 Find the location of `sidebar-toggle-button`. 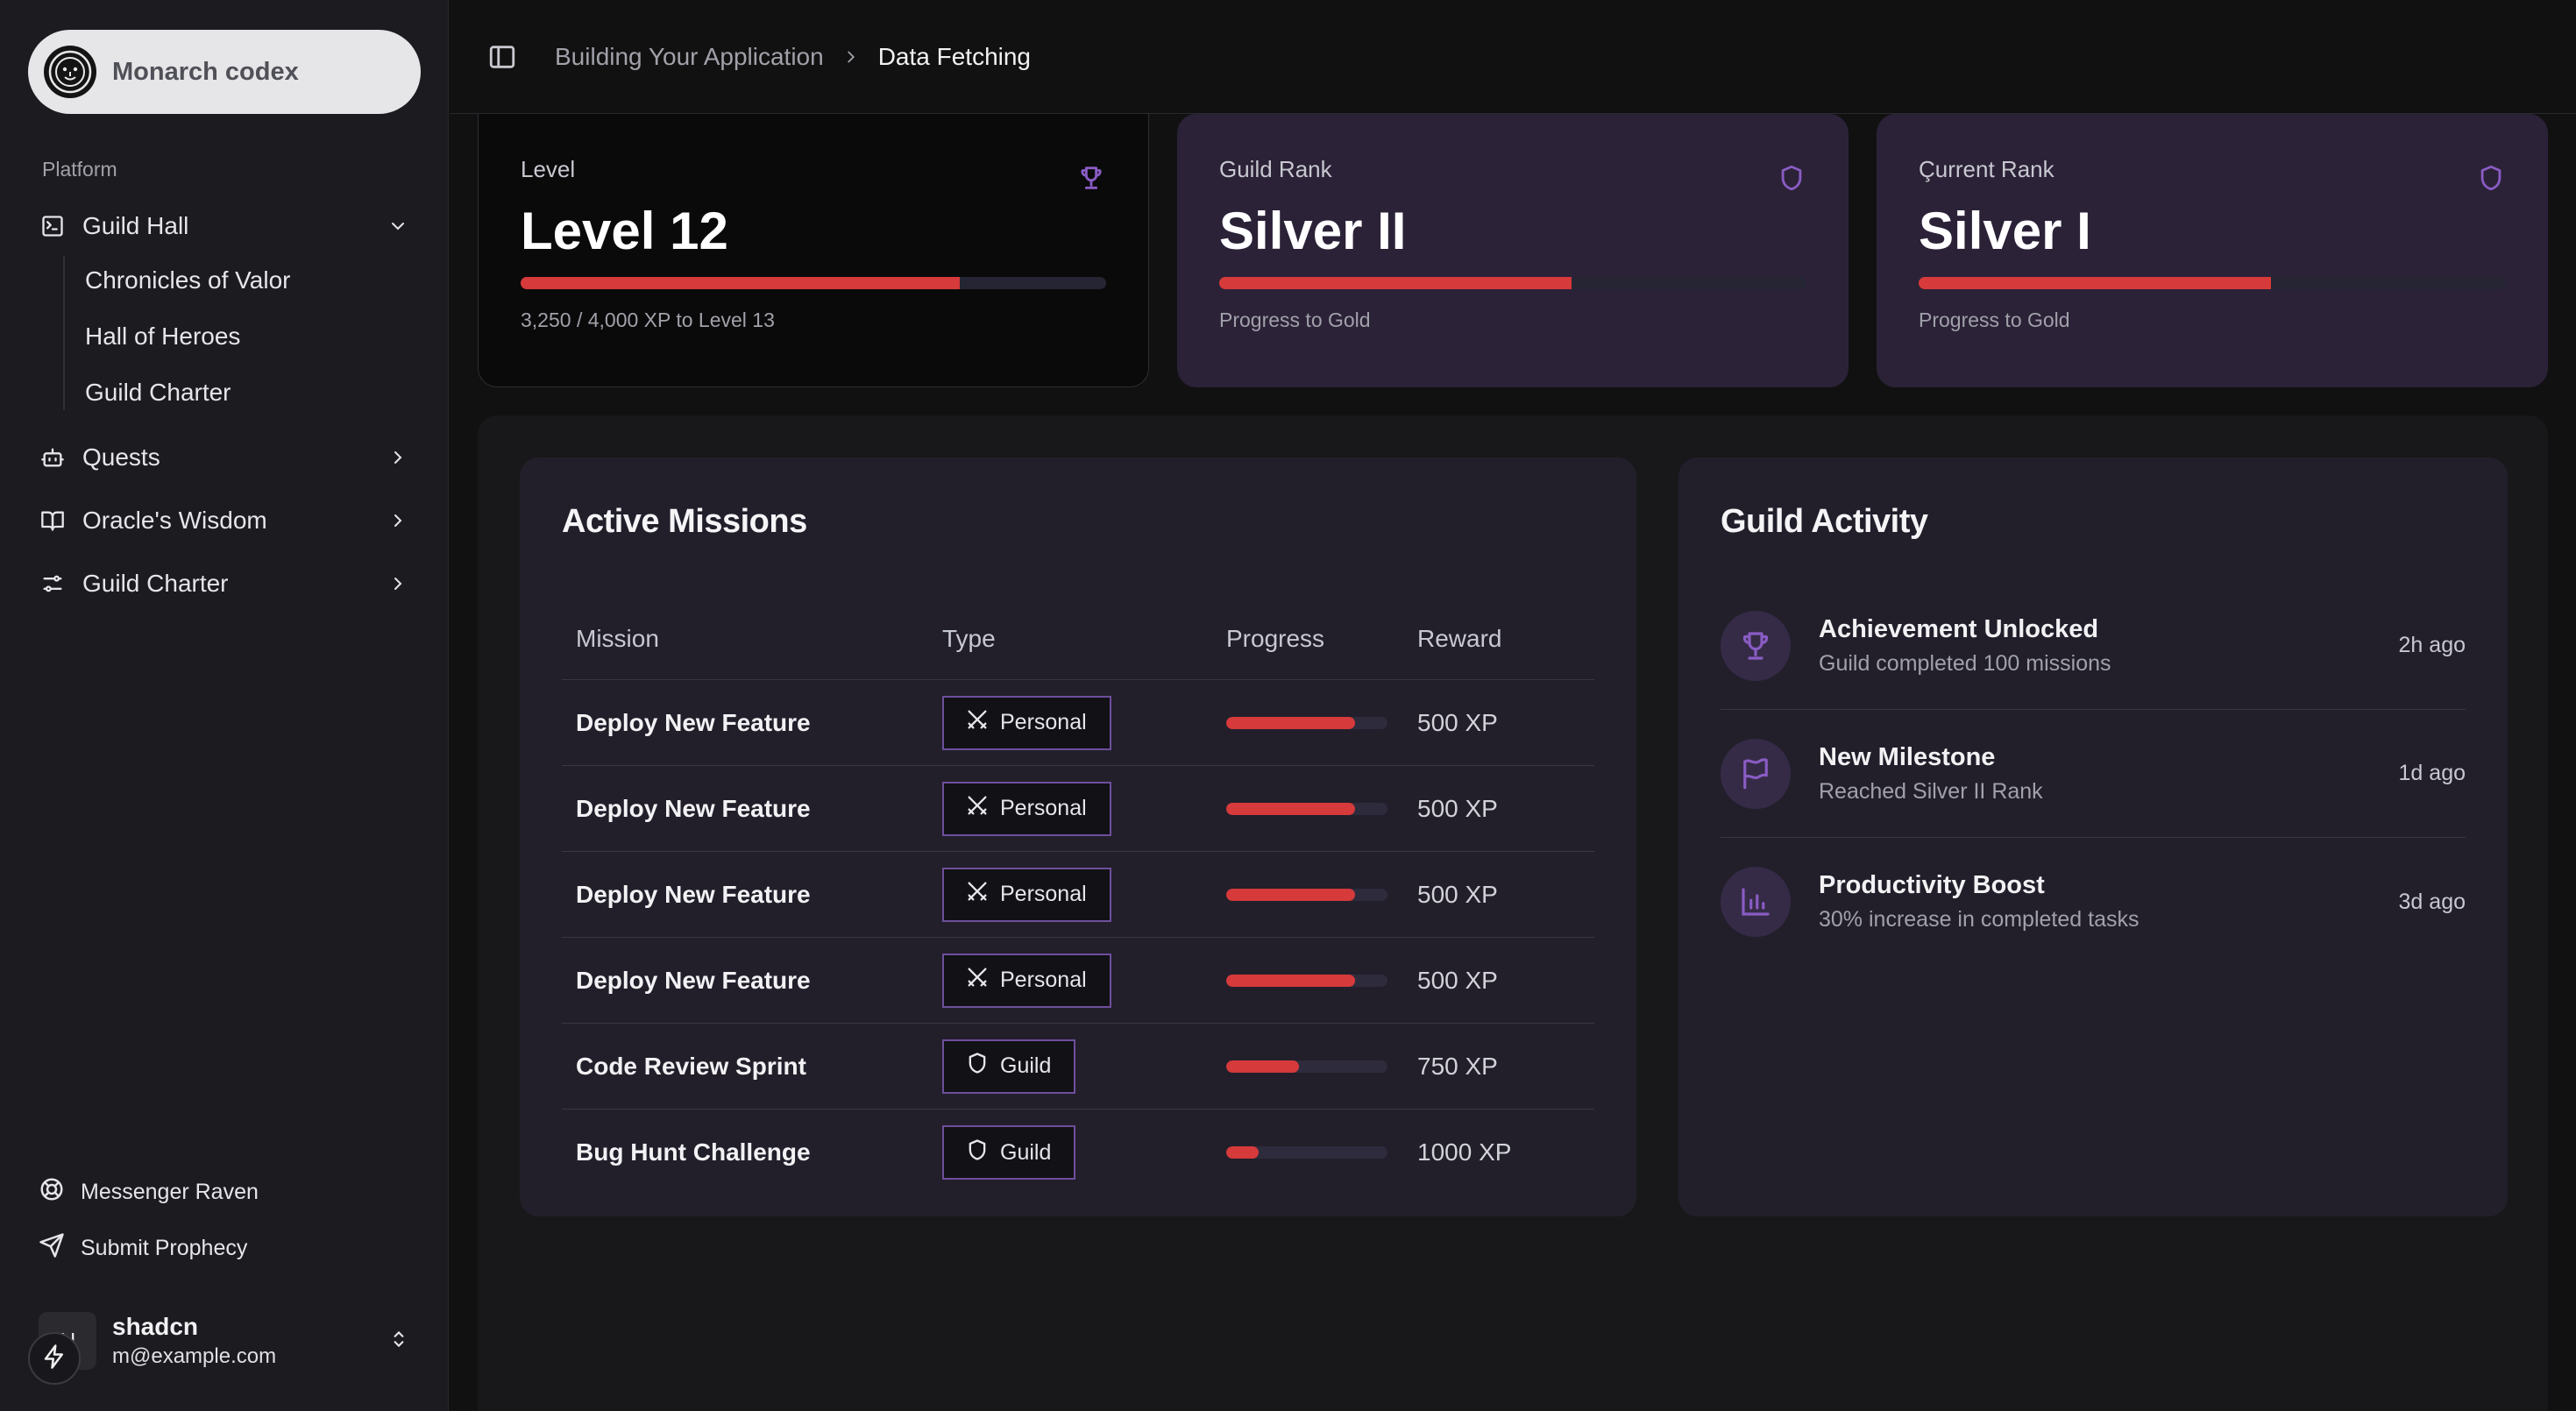

sidebar-toggle-button is located at coordinates (502, 57).